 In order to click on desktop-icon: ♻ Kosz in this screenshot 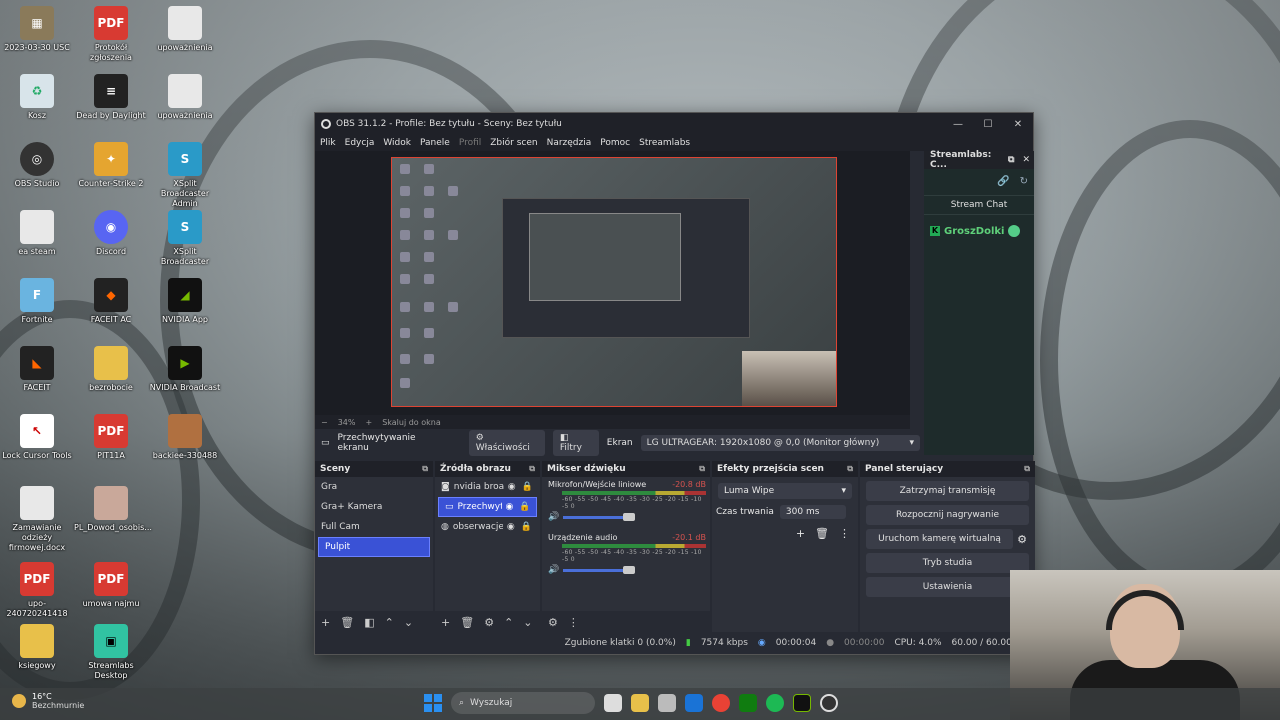, I will do `click(37, 97)`.